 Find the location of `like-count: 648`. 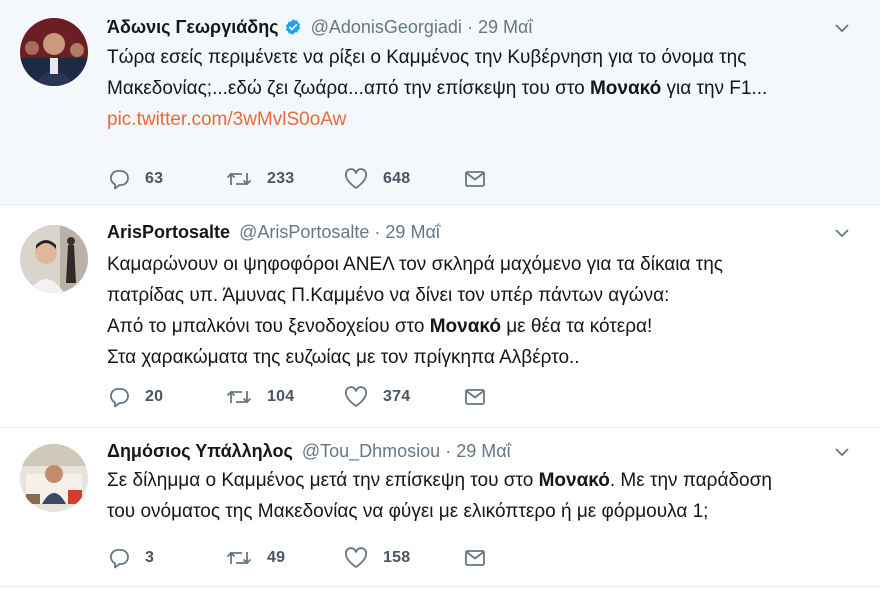

like-count: 648 is located at coordinates (397, 178).